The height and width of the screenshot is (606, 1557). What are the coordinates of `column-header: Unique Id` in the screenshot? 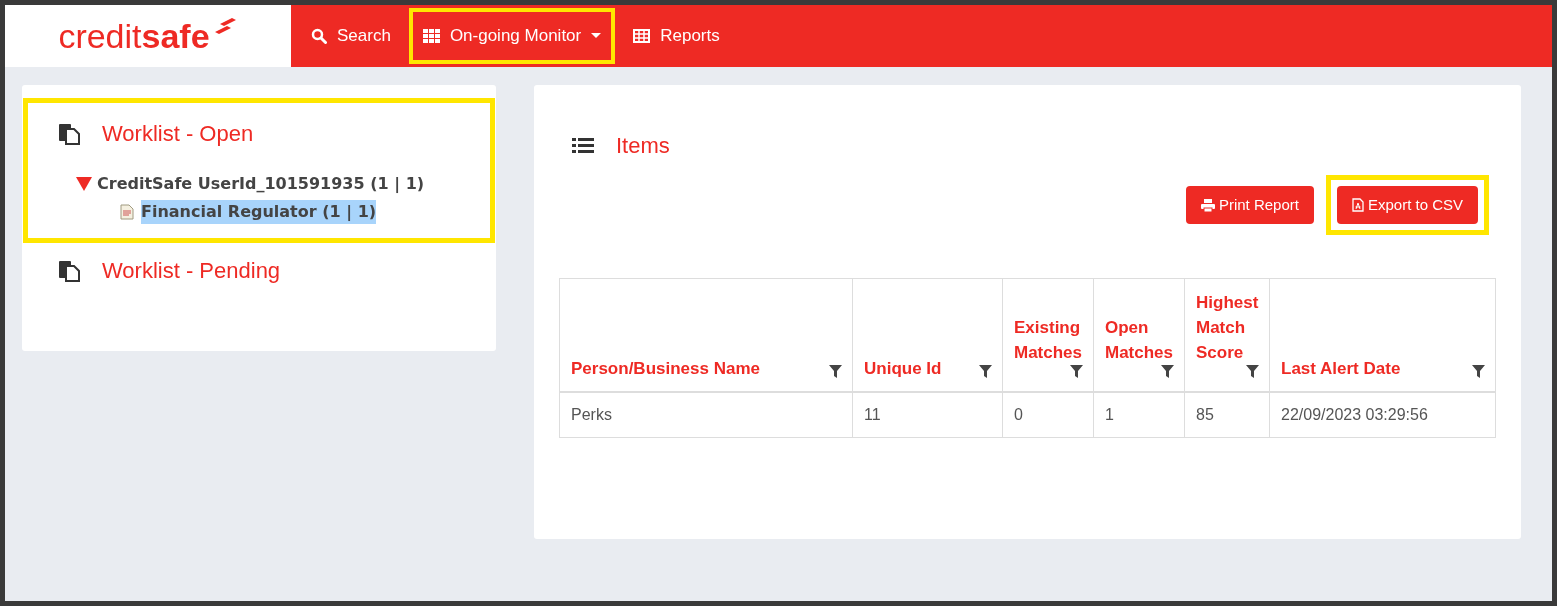 It's located at (927, 335).